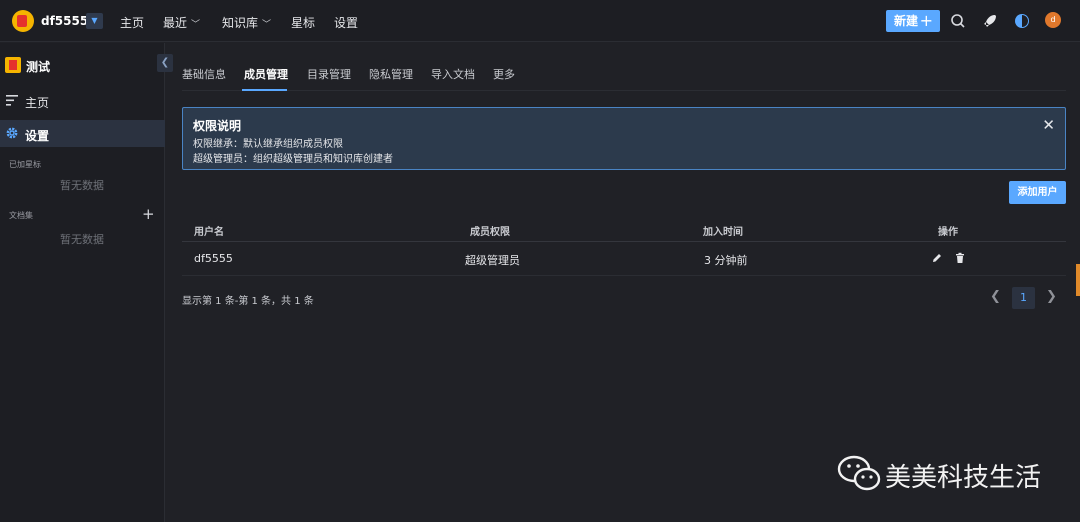 The image size is (1080, 522). I want to click on alert-title: 权限说明, so click(217, 126).